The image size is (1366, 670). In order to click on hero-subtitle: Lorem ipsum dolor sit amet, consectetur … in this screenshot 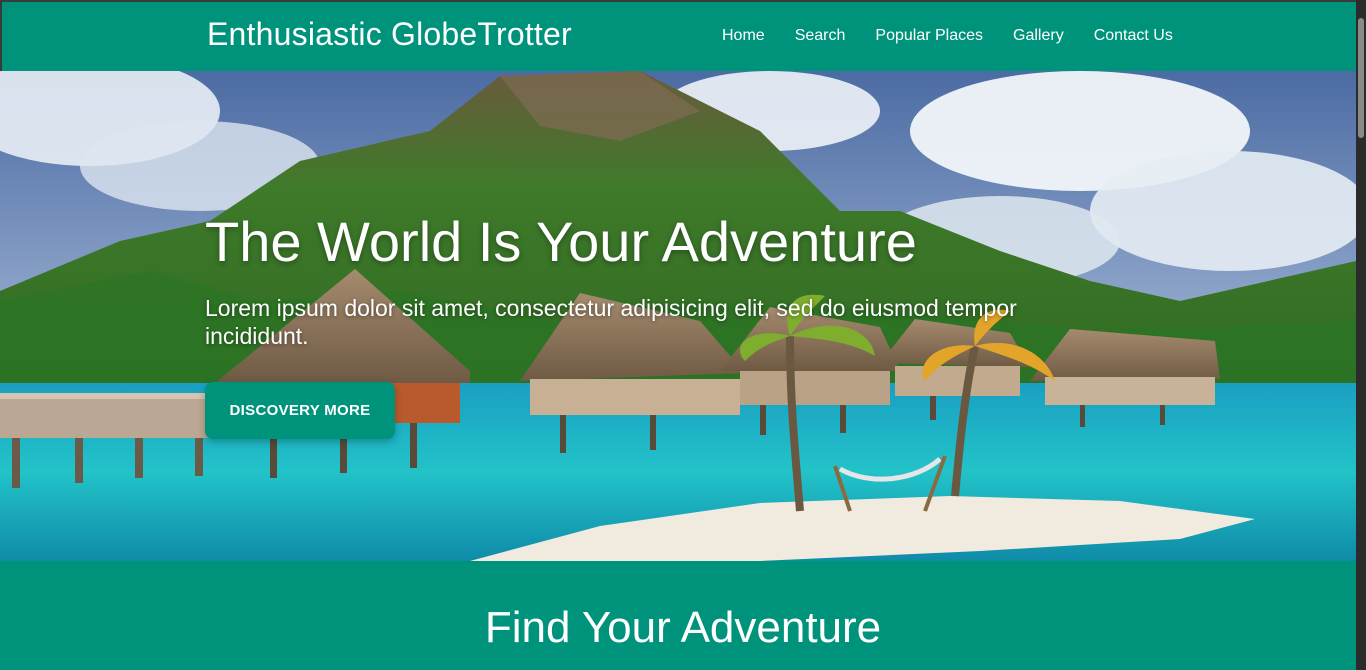, I will do `click(611, 322)`.